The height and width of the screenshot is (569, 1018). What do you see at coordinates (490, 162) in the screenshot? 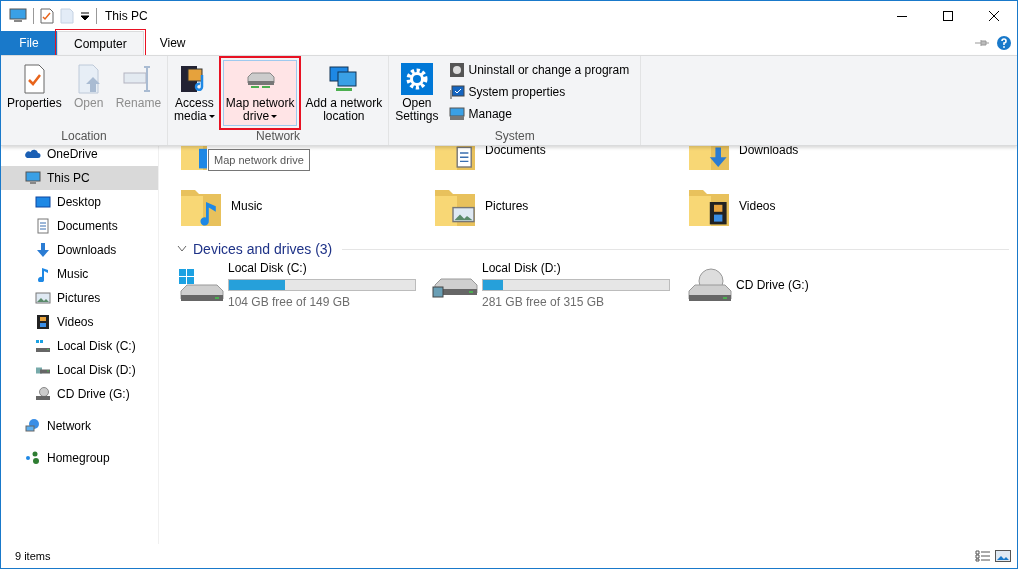
I see `folder-item: Documents` at bounding box center [490, 162].